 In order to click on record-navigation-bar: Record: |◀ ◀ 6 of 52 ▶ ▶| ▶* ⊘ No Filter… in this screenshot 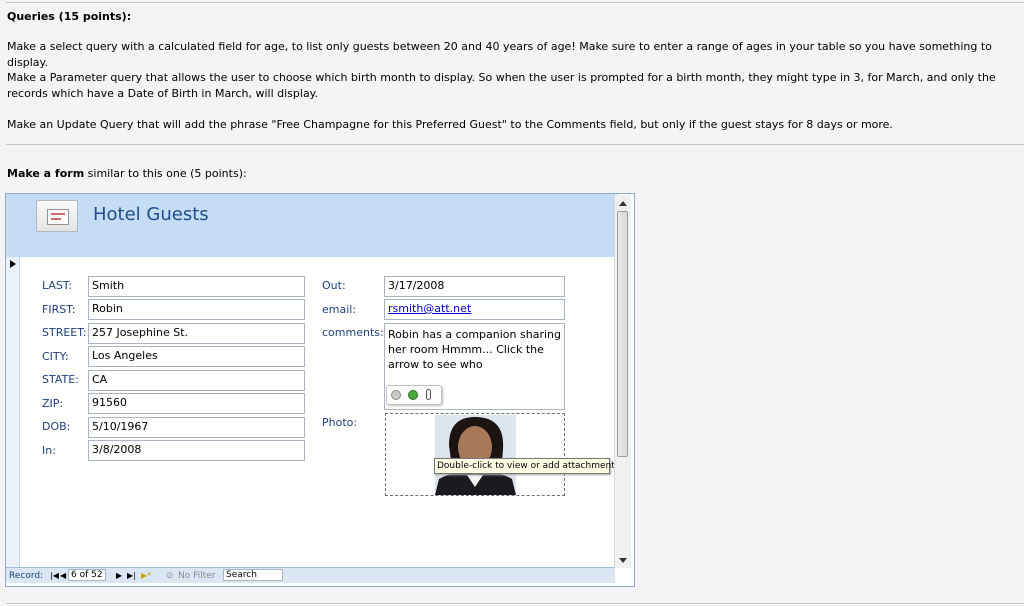, I will do `click(310, 575)`.